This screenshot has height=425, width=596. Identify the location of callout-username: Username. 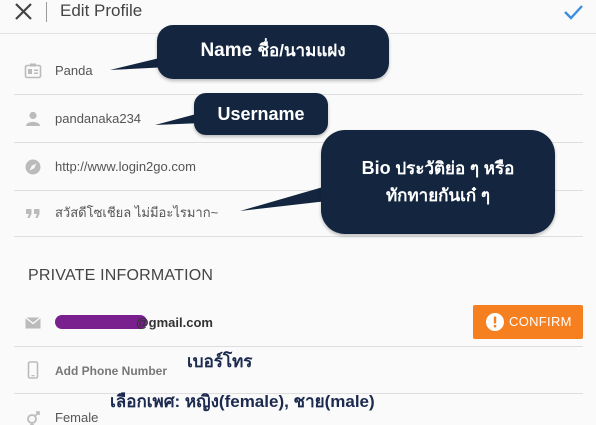
(261, 114).